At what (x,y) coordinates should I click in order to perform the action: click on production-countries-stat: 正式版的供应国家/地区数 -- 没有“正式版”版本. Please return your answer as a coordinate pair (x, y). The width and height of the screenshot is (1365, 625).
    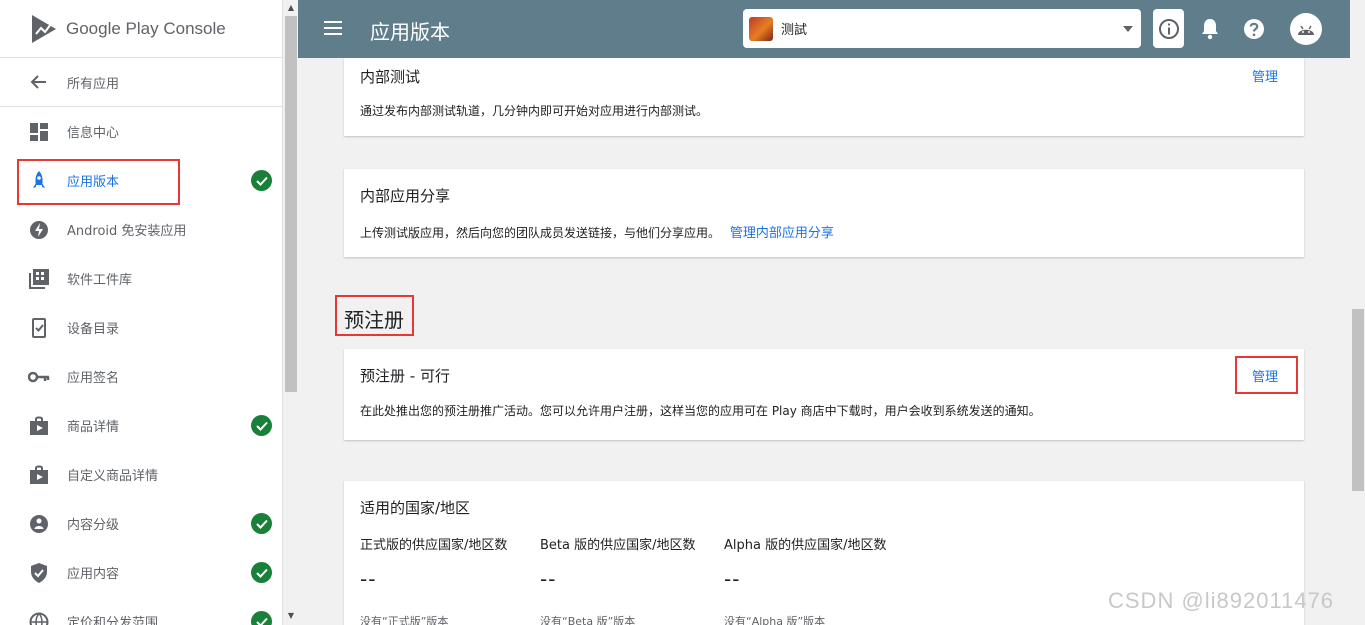
    Looking at the image, I should click on (433, 579).